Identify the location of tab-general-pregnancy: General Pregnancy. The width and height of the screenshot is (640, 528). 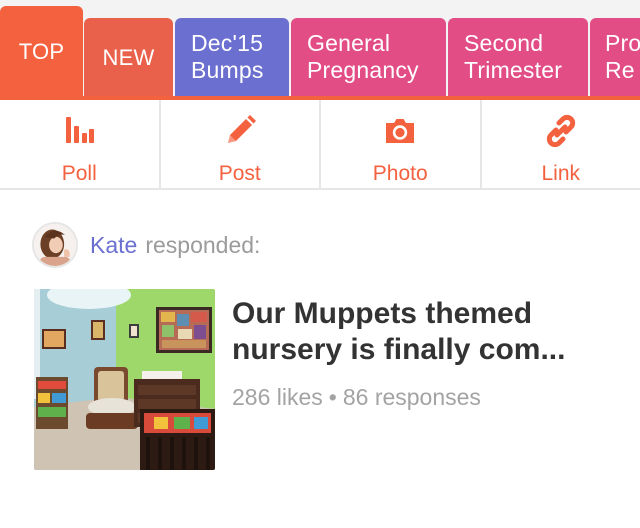
(368, 57).